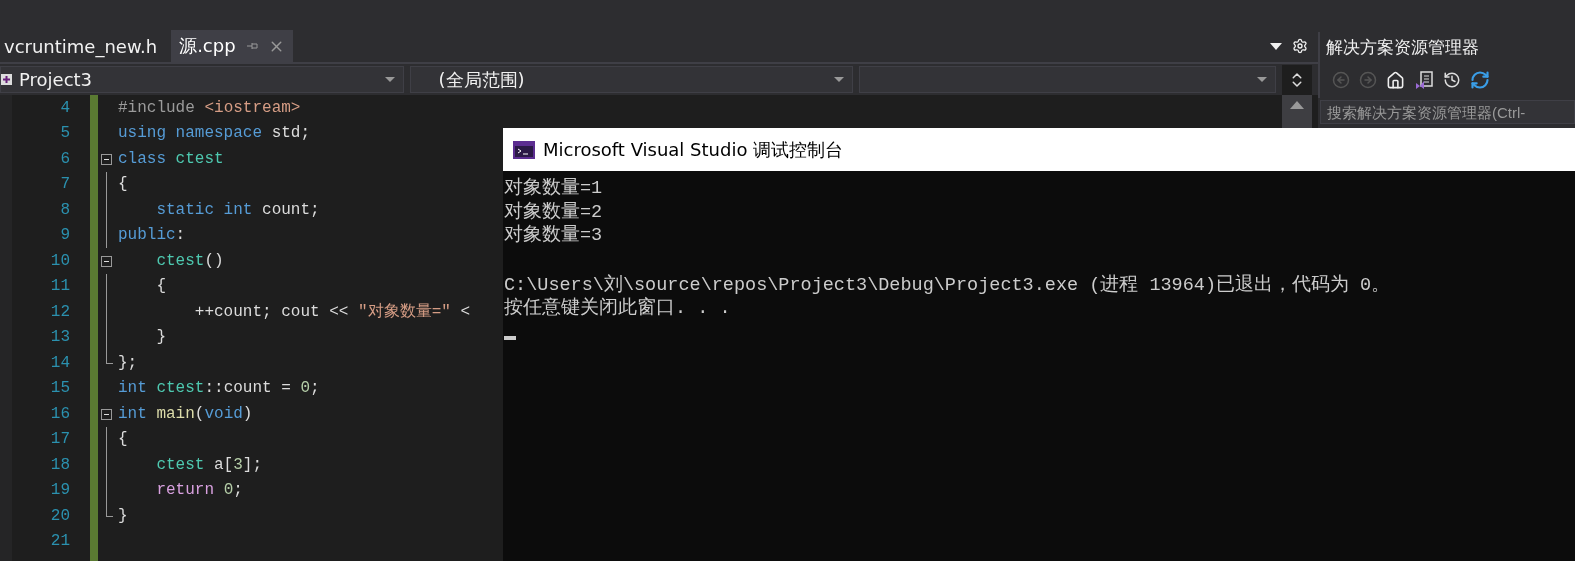 The image size is (1575, 561). What do you see at coordinates (1300, 46) in the screenshot?
I see `settings-icon` at bounding box center [1300, 46].